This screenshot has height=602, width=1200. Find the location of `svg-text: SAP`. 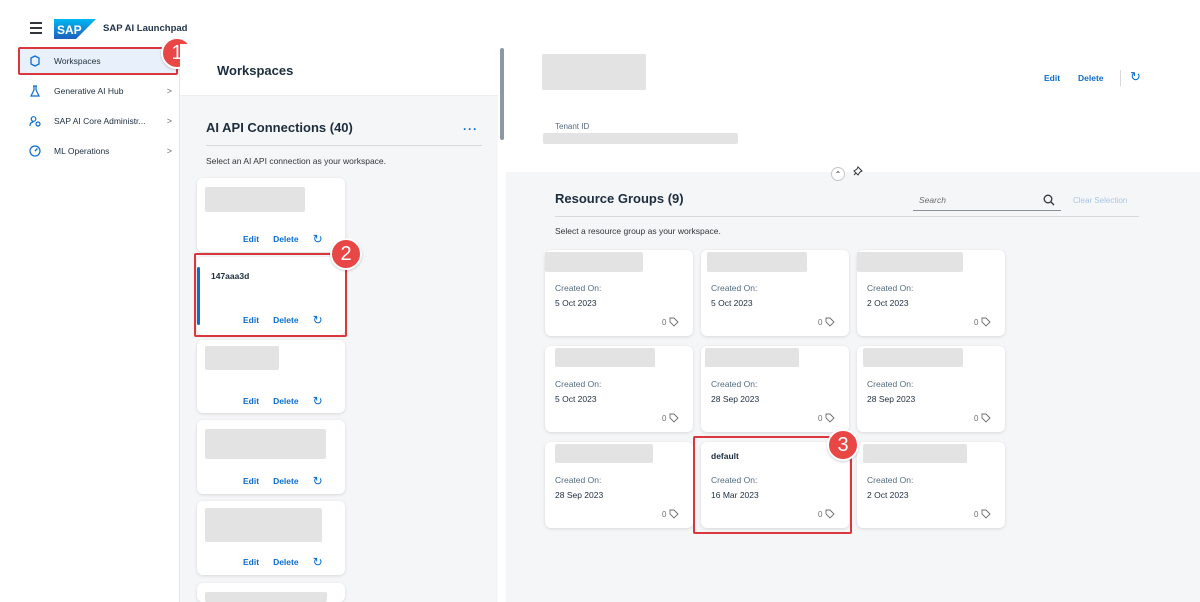

svg-text: SAP is located at coordinates (69, 30).